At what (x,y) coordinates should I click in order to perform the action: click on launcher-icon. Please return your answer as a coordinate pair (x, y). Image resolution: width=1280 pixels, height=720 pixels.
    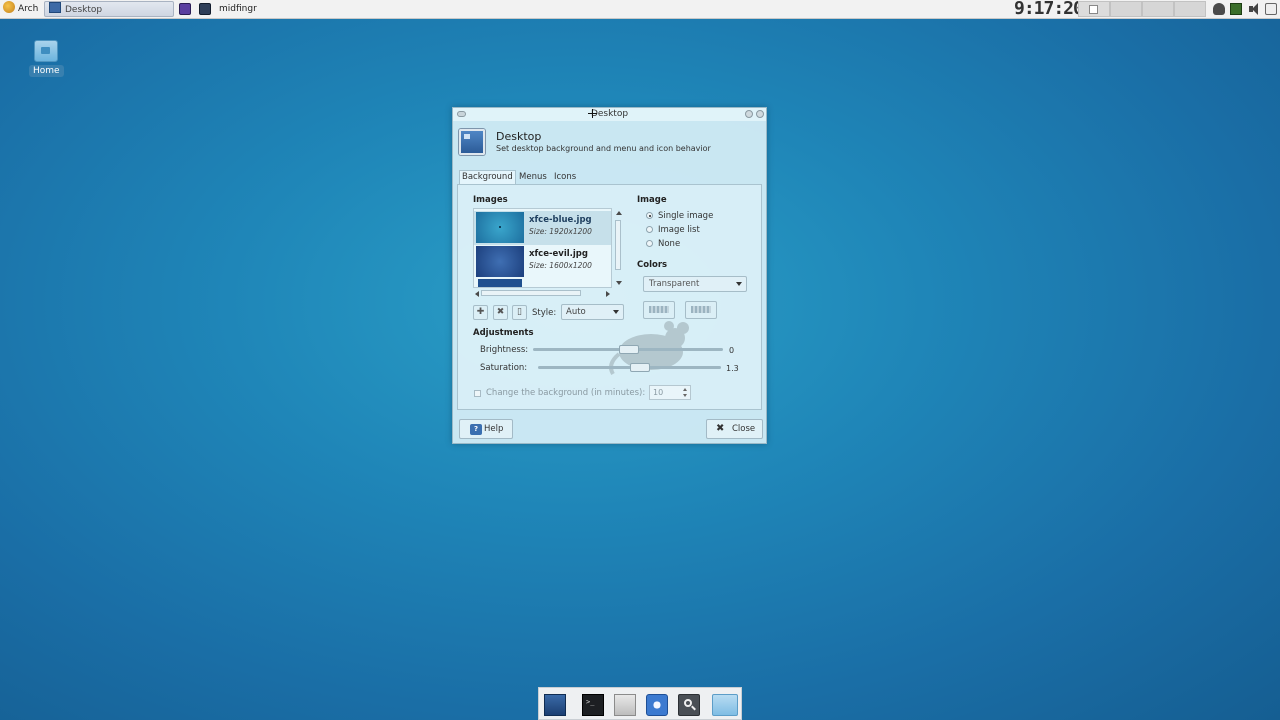
    Looking at the image, I should click on (185, 9).